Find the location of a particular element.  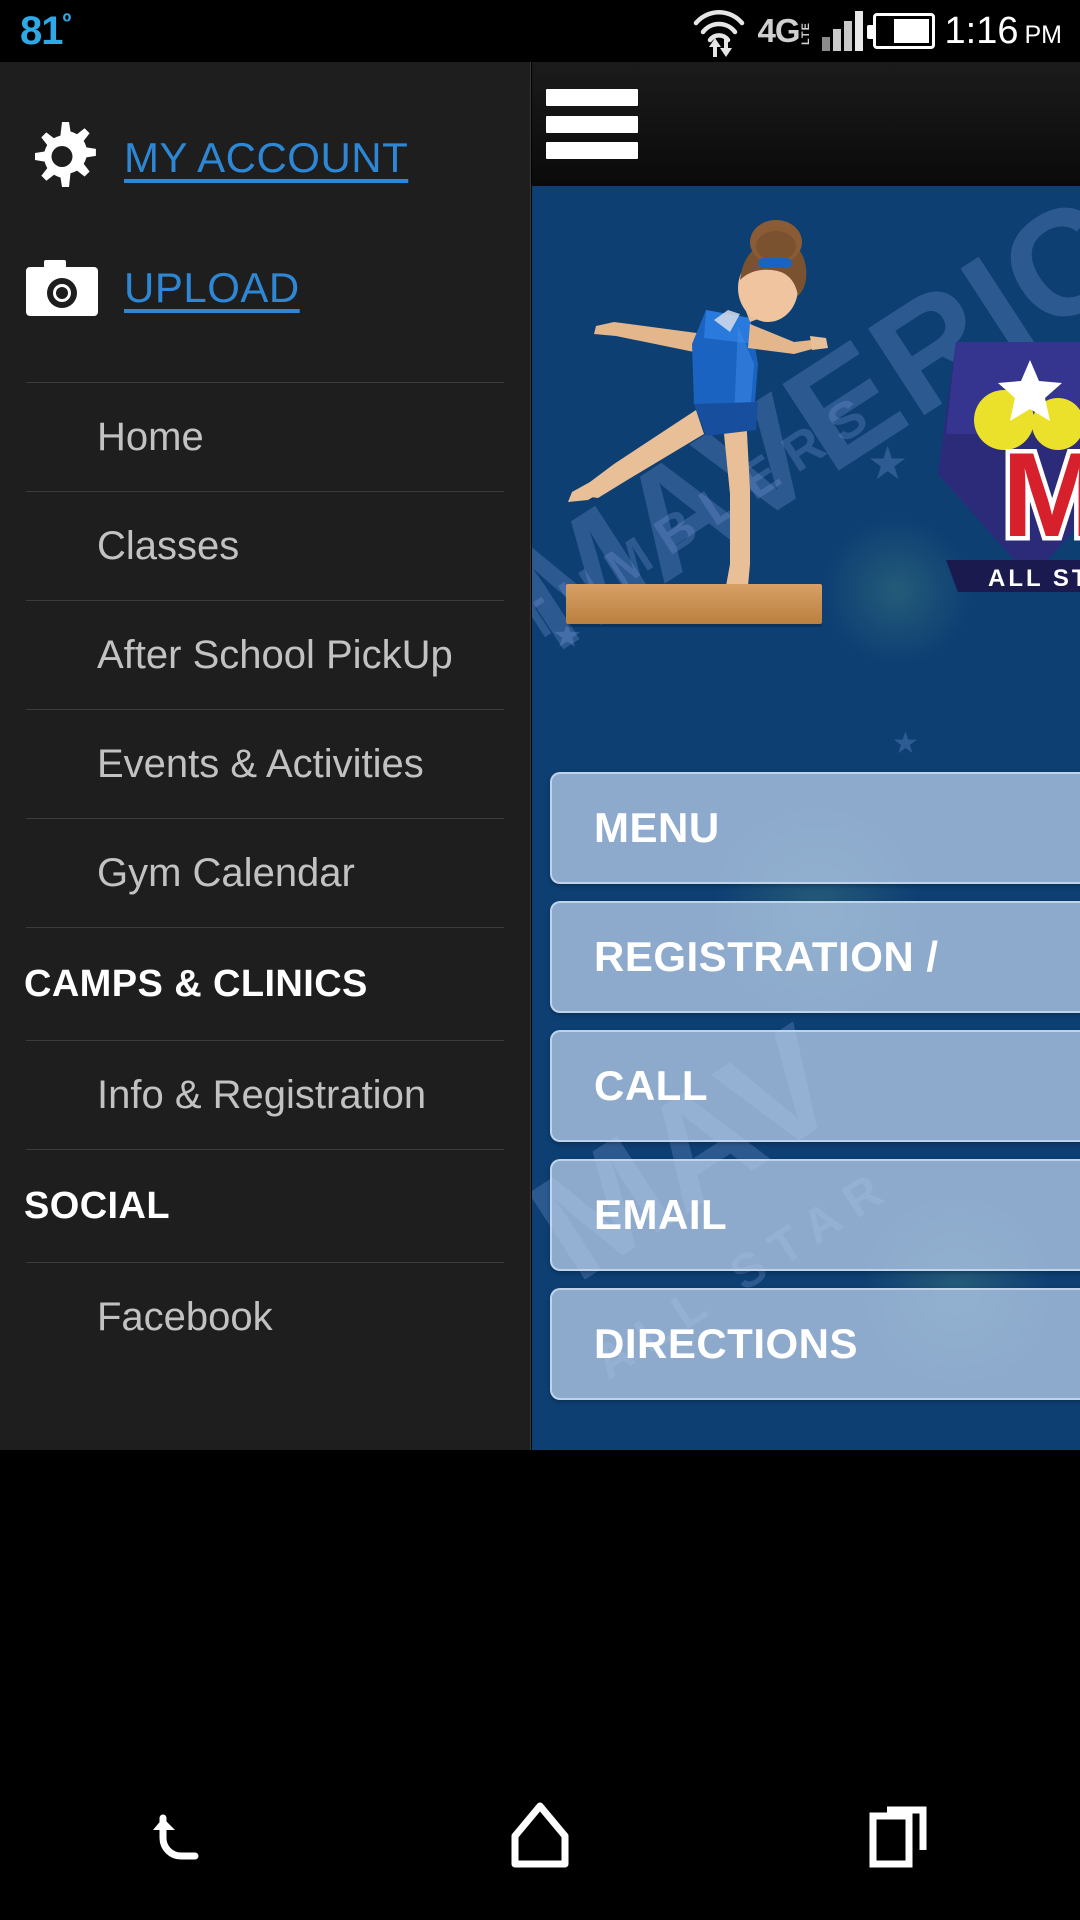

menu-item-home: Home is located at coordinates (265, 437).